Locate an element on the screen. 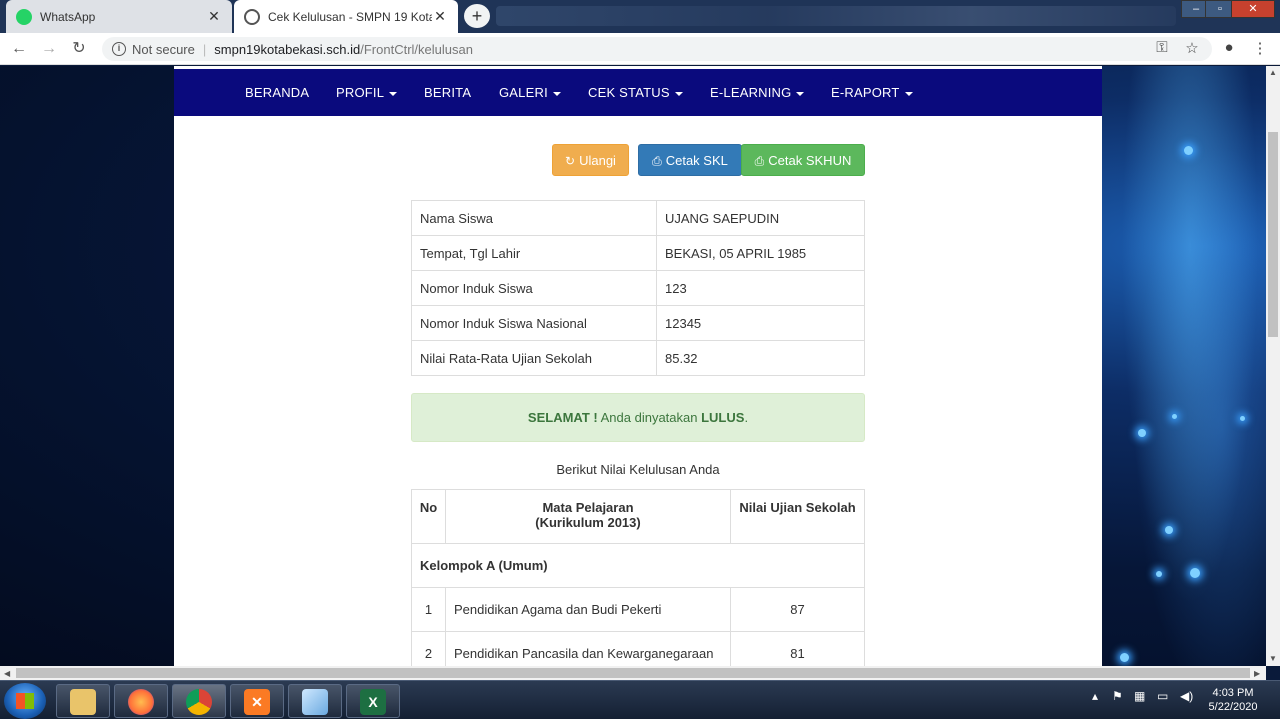 This screenshot has width=1280, height=719. taskbar-excel: X is located at coordinates (373, 701).